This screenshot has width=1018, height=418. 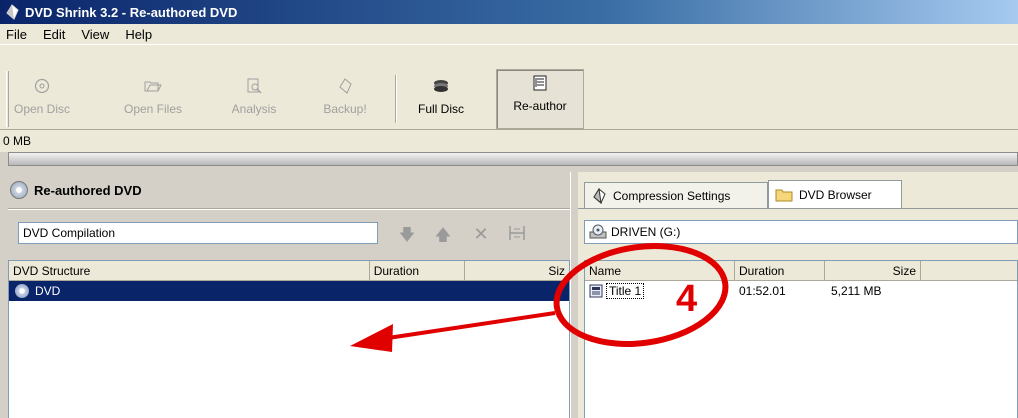 What do you see at coordinates (574, 295) in the screenshot?
I see `pane-splitter` at bounding box center [574, 295].